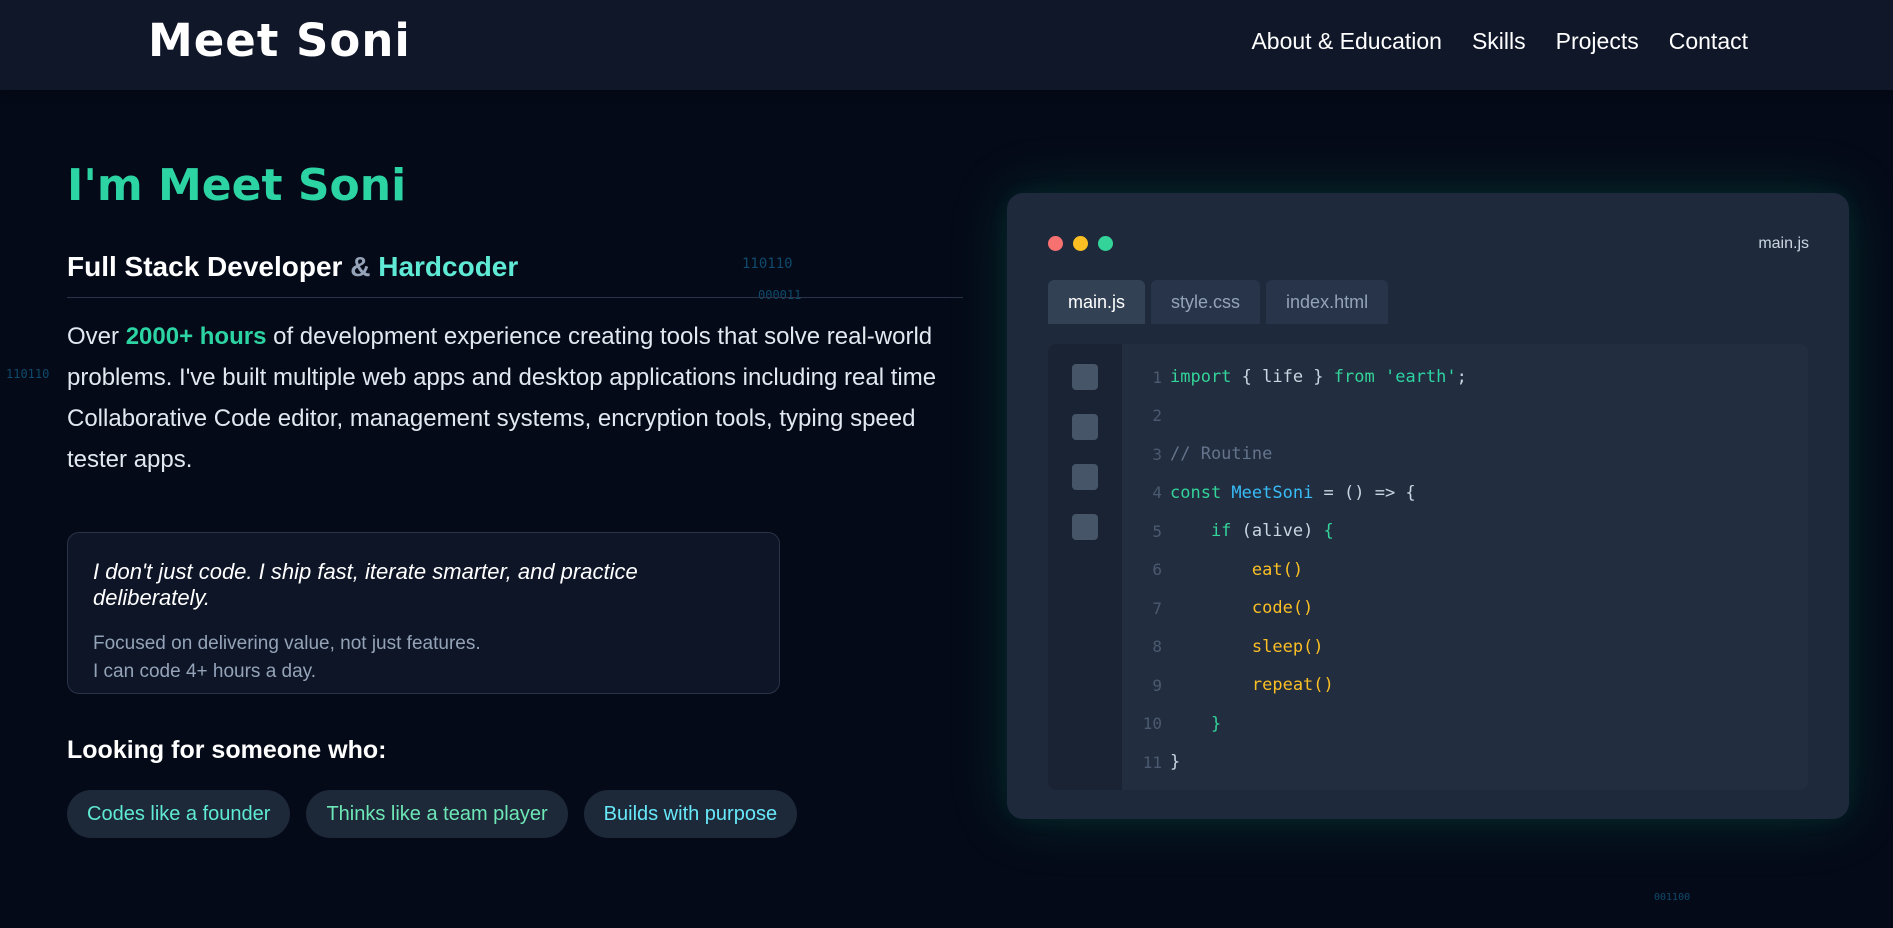  What do you see at coordinates (1157, 570) in the screenshot?
I see `line-number: 6` at bounding box center [1157, 570].